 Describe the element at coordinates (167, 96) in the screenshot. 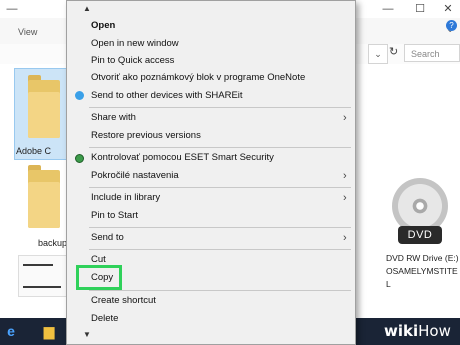

I see `menu-item-shareit: Send to other devices with SHAREit` at that location.